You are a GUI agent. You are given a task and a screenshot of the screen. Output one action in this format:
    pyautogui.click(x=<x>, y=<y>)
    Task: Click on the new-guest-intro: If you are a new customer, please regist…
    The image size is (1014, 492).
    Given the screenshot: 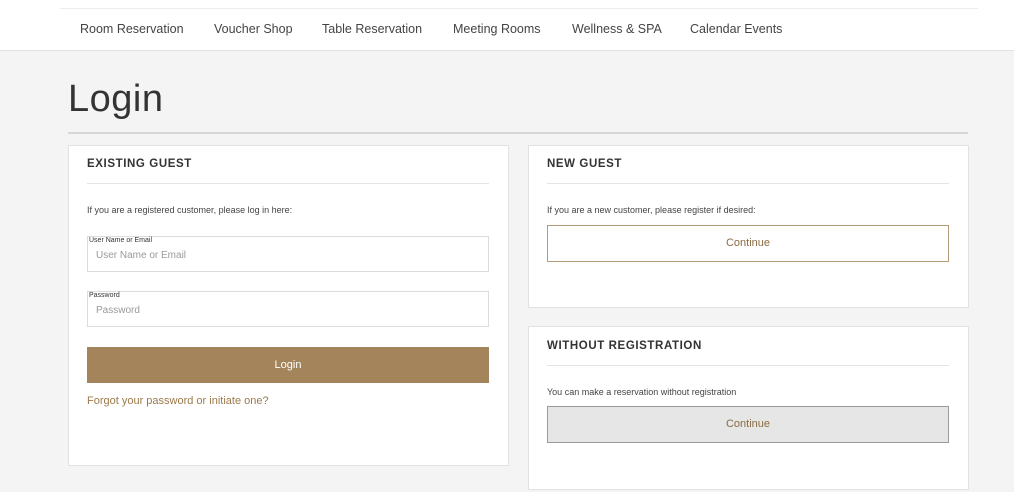 What is the action you would take?
    pyautogui.click(x=651, y=210)
    